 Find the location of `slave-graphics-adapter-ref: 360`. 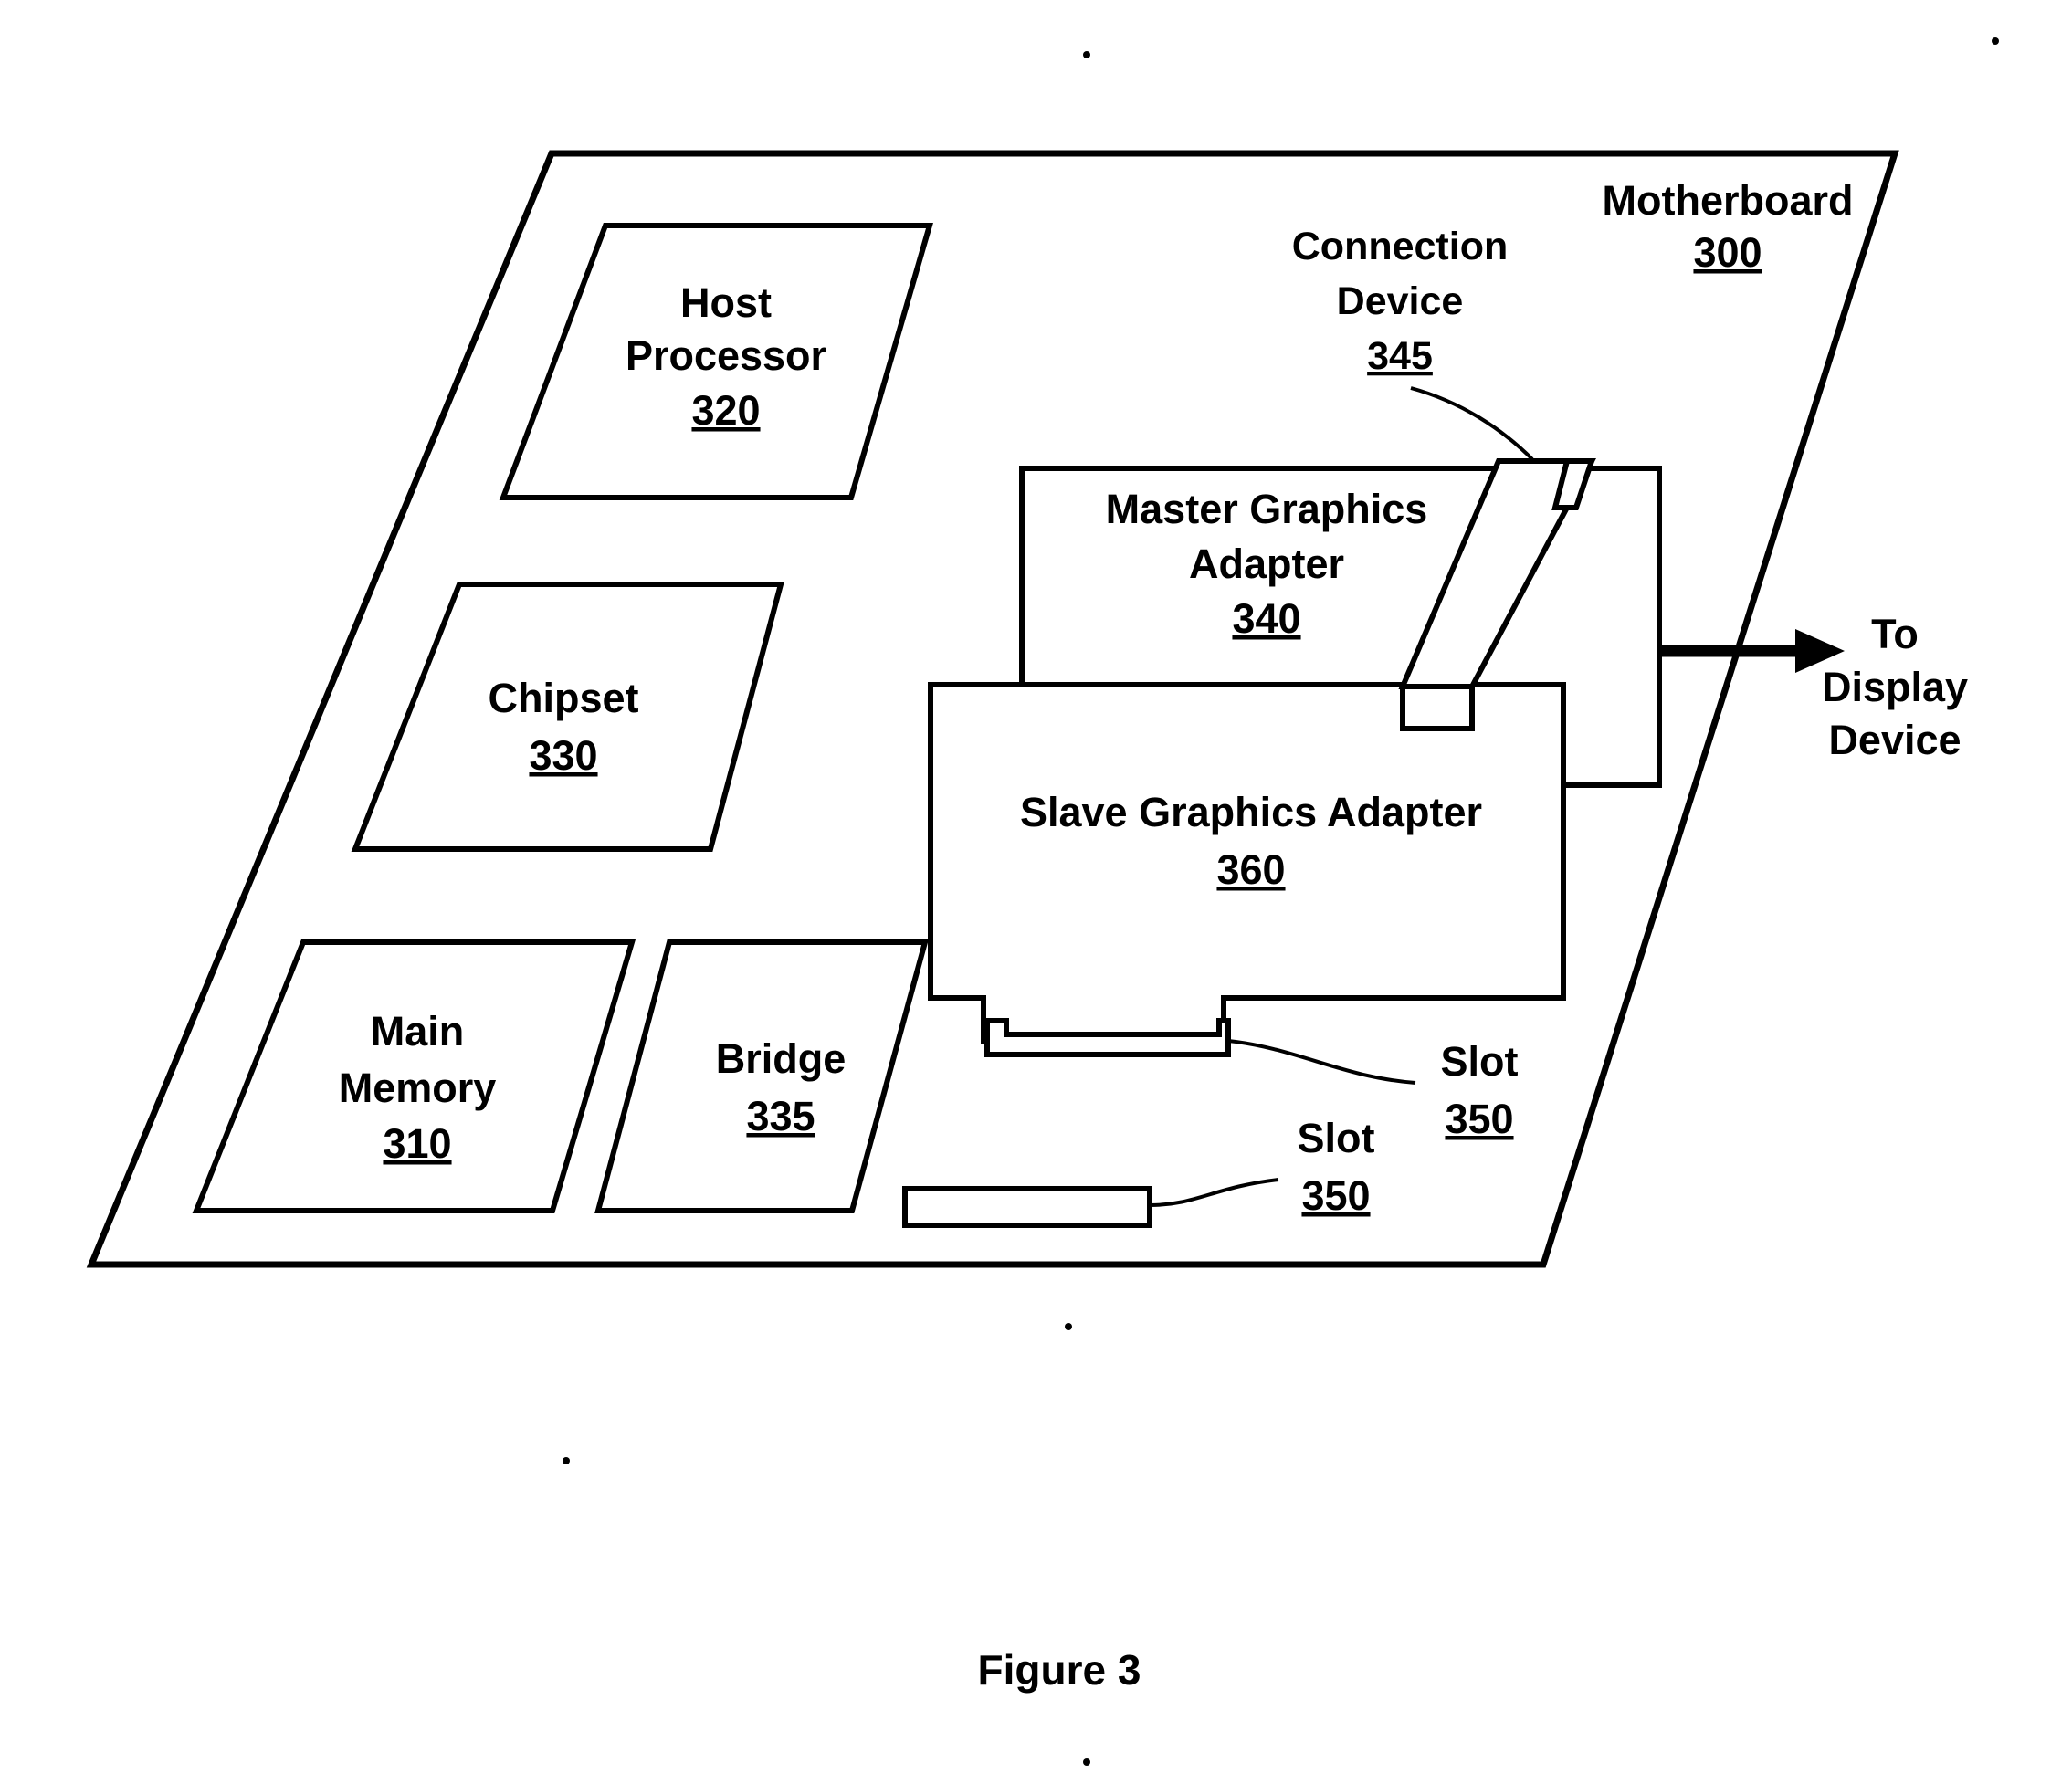

slave-graphics-adapter-ref: 360 is located at coordinates (1250, 870).